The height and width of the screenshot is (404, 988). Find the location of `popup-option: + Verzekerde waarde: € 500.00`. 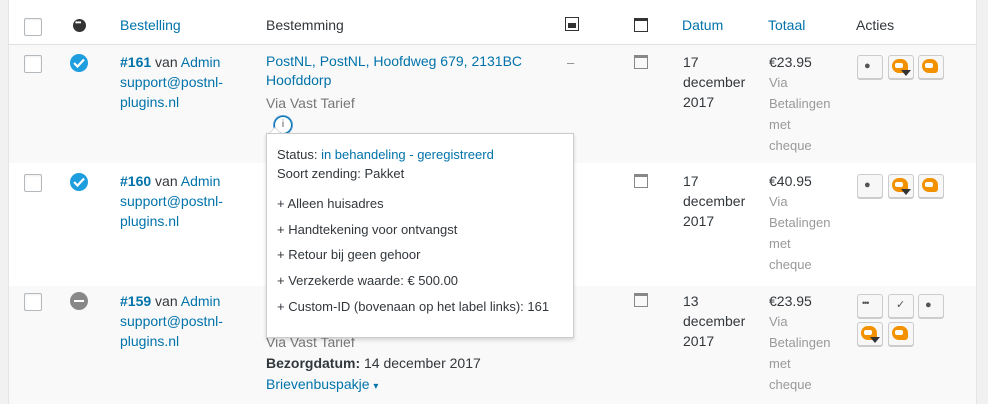

popup-option: + Verzekerde waarde: € 500.00 is located at coordinates (368, 280).